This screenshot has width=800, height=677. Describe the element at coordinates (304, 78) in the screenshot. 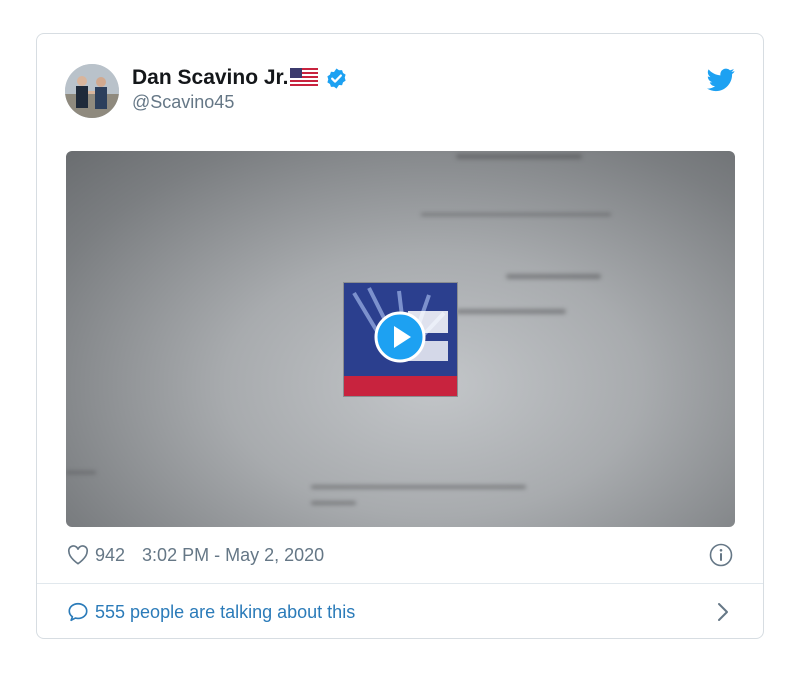

I see `us-flag-icon` at that location.